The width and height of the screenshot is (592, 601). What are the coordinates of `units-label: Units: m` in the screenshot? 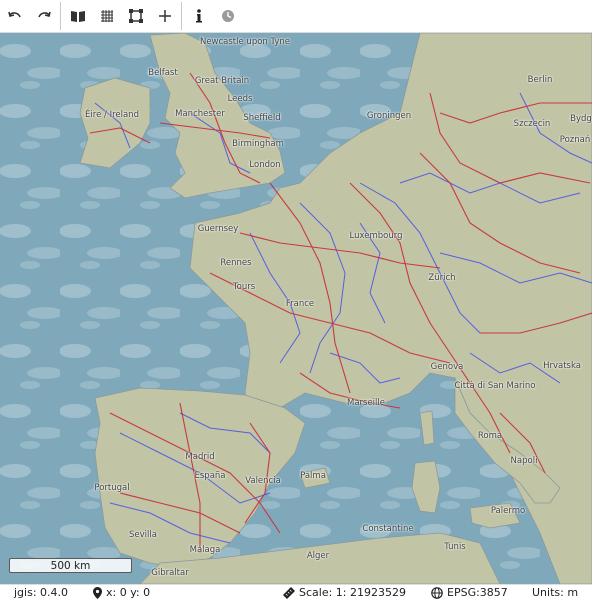 It's located at (555, 592).